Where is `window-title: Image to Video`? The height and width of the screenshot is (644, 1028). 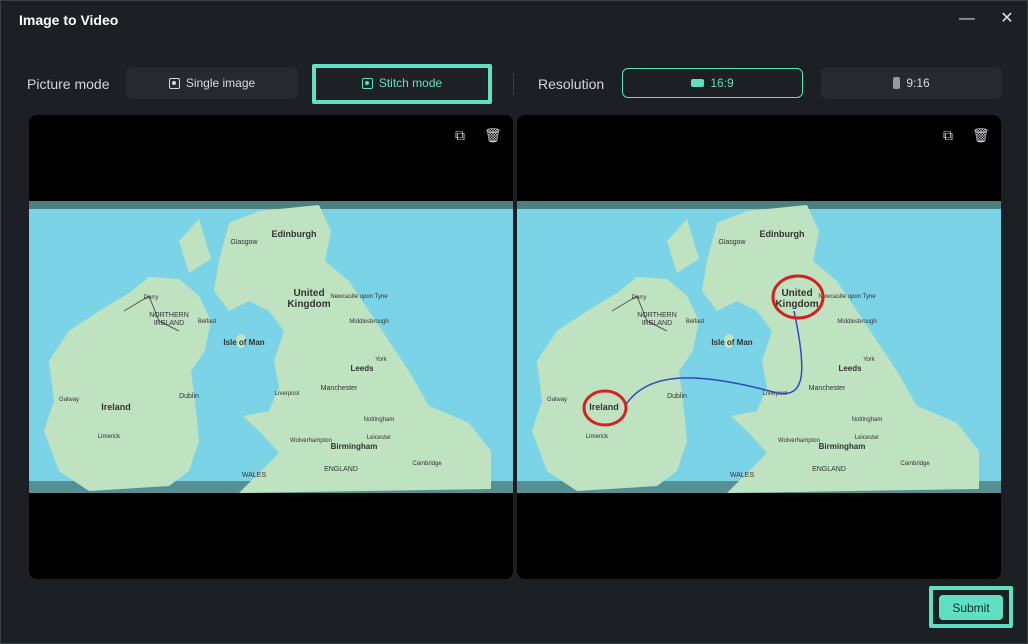 window-title: Image to Video is located at coordinates (69, 20).